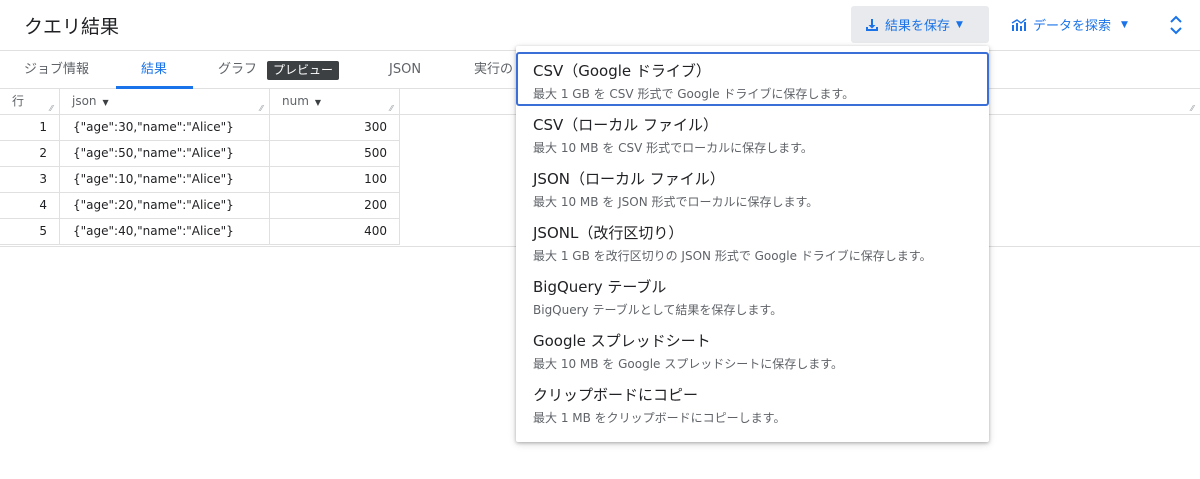 The width and height of the screenshot is (1200, 479). I want to click on explore-data-button: データを探索 ▼, so click(1069, 24).